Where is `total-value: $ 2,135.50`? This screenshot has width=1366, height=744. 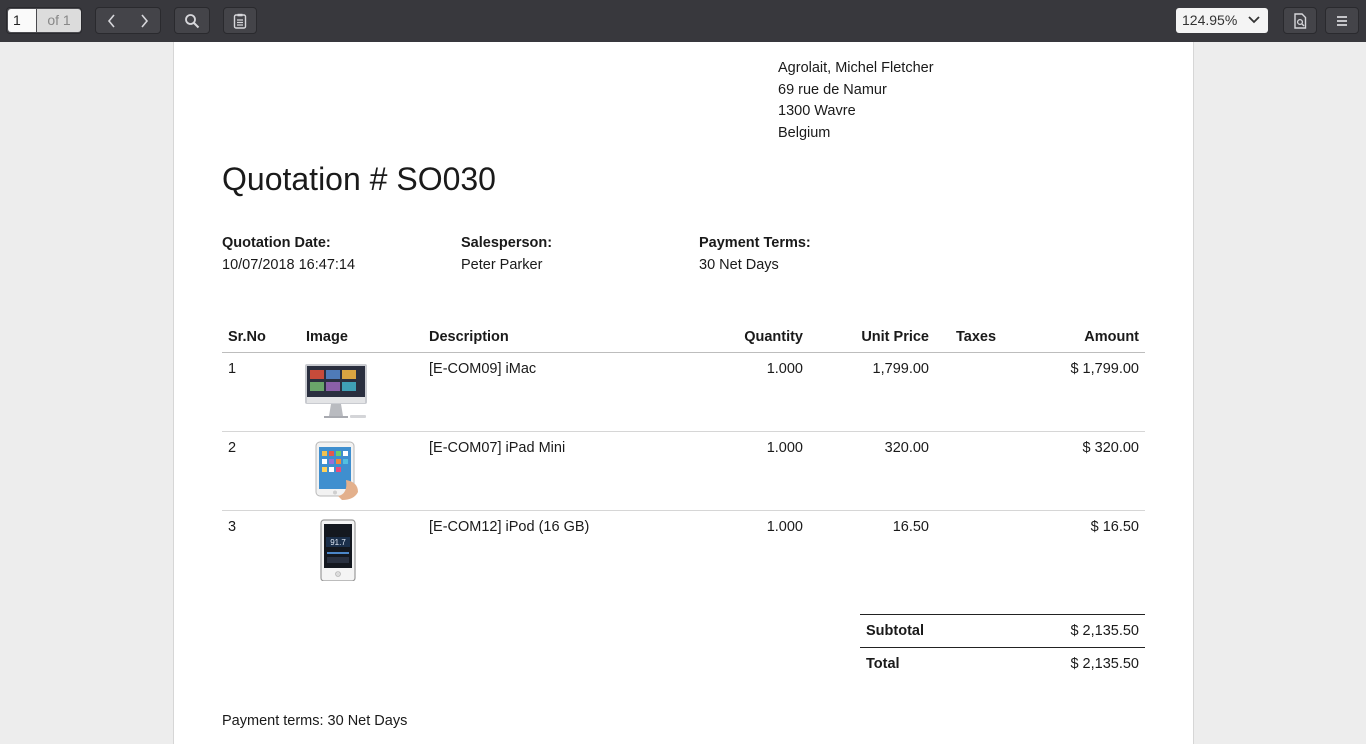
total-value: $ 2,135.50 is located at coordinates (1104, 664).